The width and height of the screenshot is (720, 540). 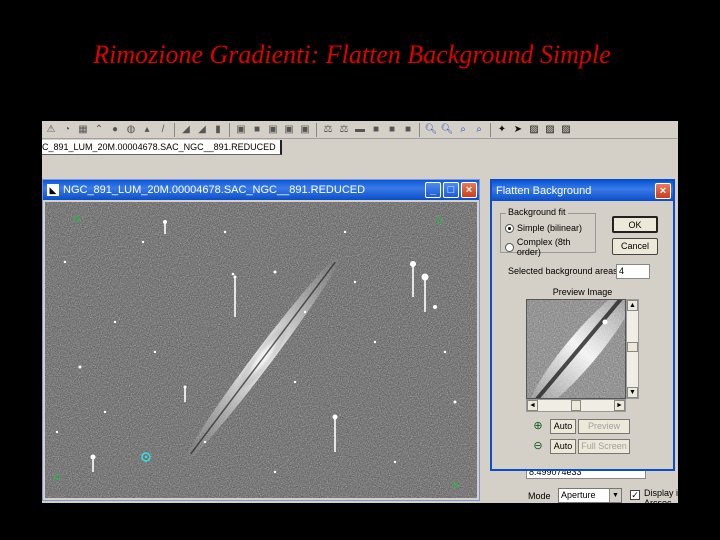 I want to click on ok-button: OK, so click(x=635, y=224).